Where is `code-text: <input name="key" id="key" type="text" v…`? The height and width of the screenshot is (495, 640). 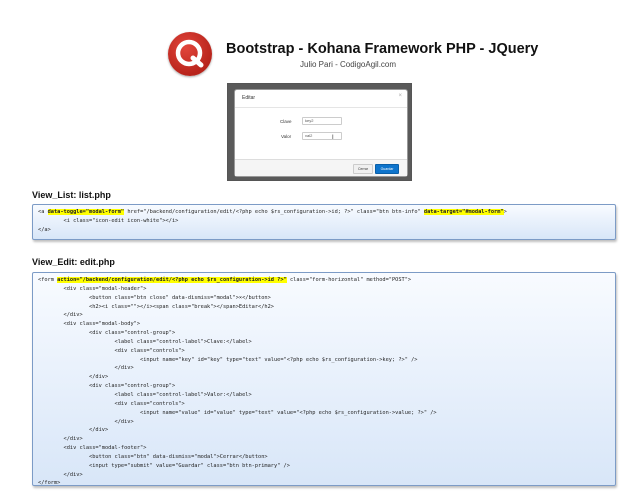
code-text: <input name="key" id="key" type="text" v… is located at coordinates (228, 359).